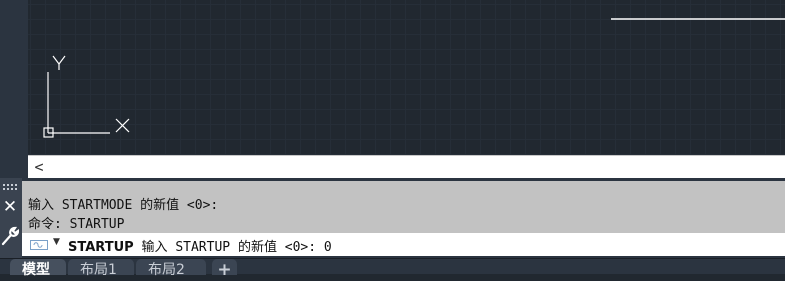 The image size is (785, 281). I want to click on tab-layout2: 布局2, so click(171, 268).